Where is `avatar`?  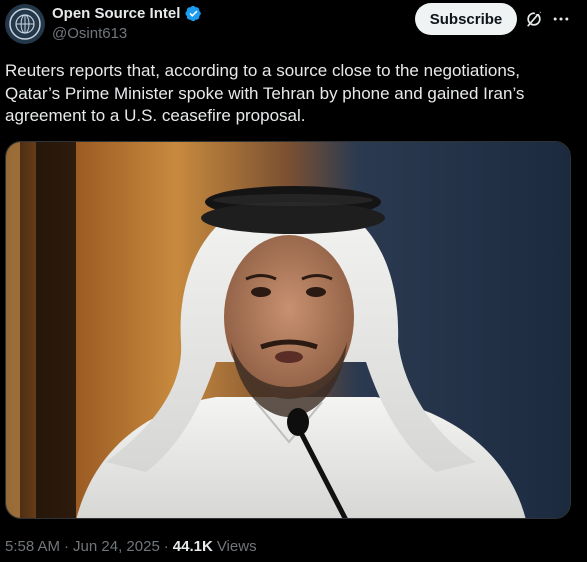
avatar is located at coordinates (25, 24).